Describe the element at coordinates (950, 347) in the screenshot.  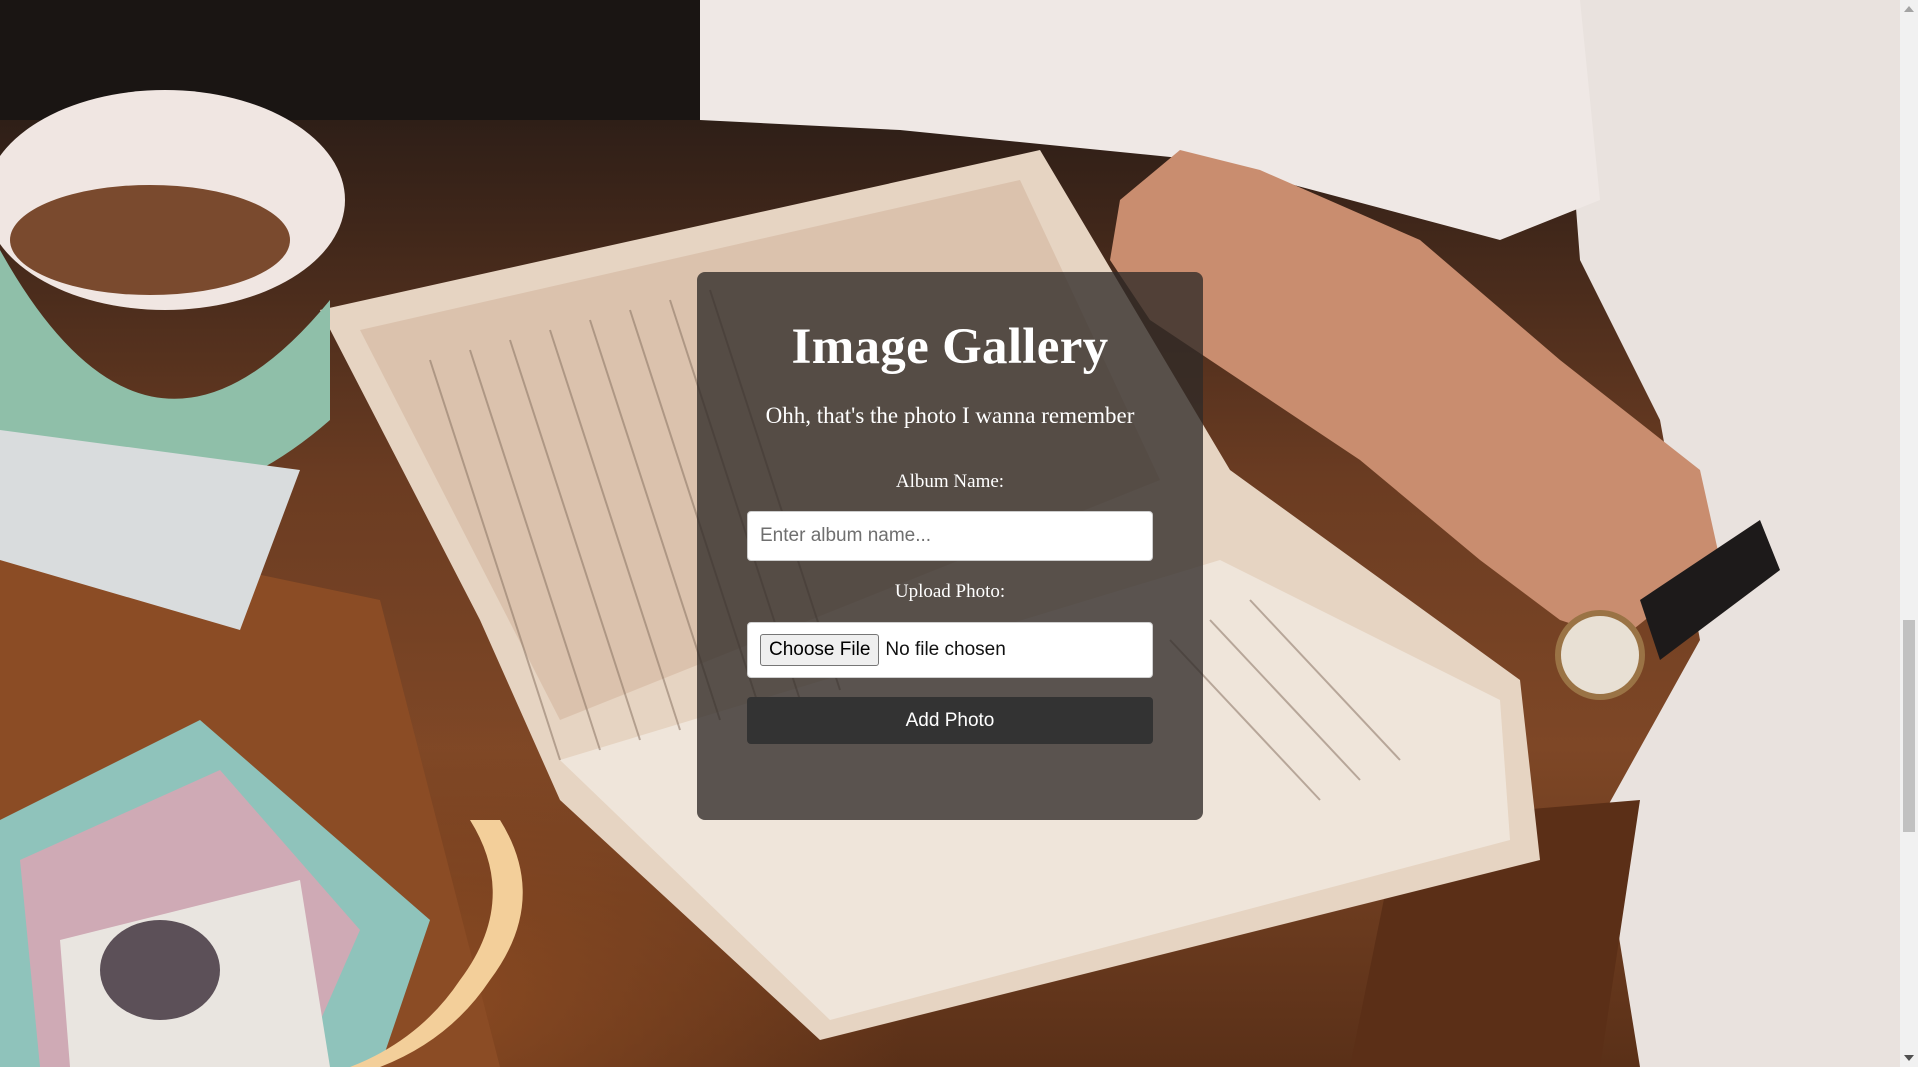
I see `page-title: Image Gallery` at that location.